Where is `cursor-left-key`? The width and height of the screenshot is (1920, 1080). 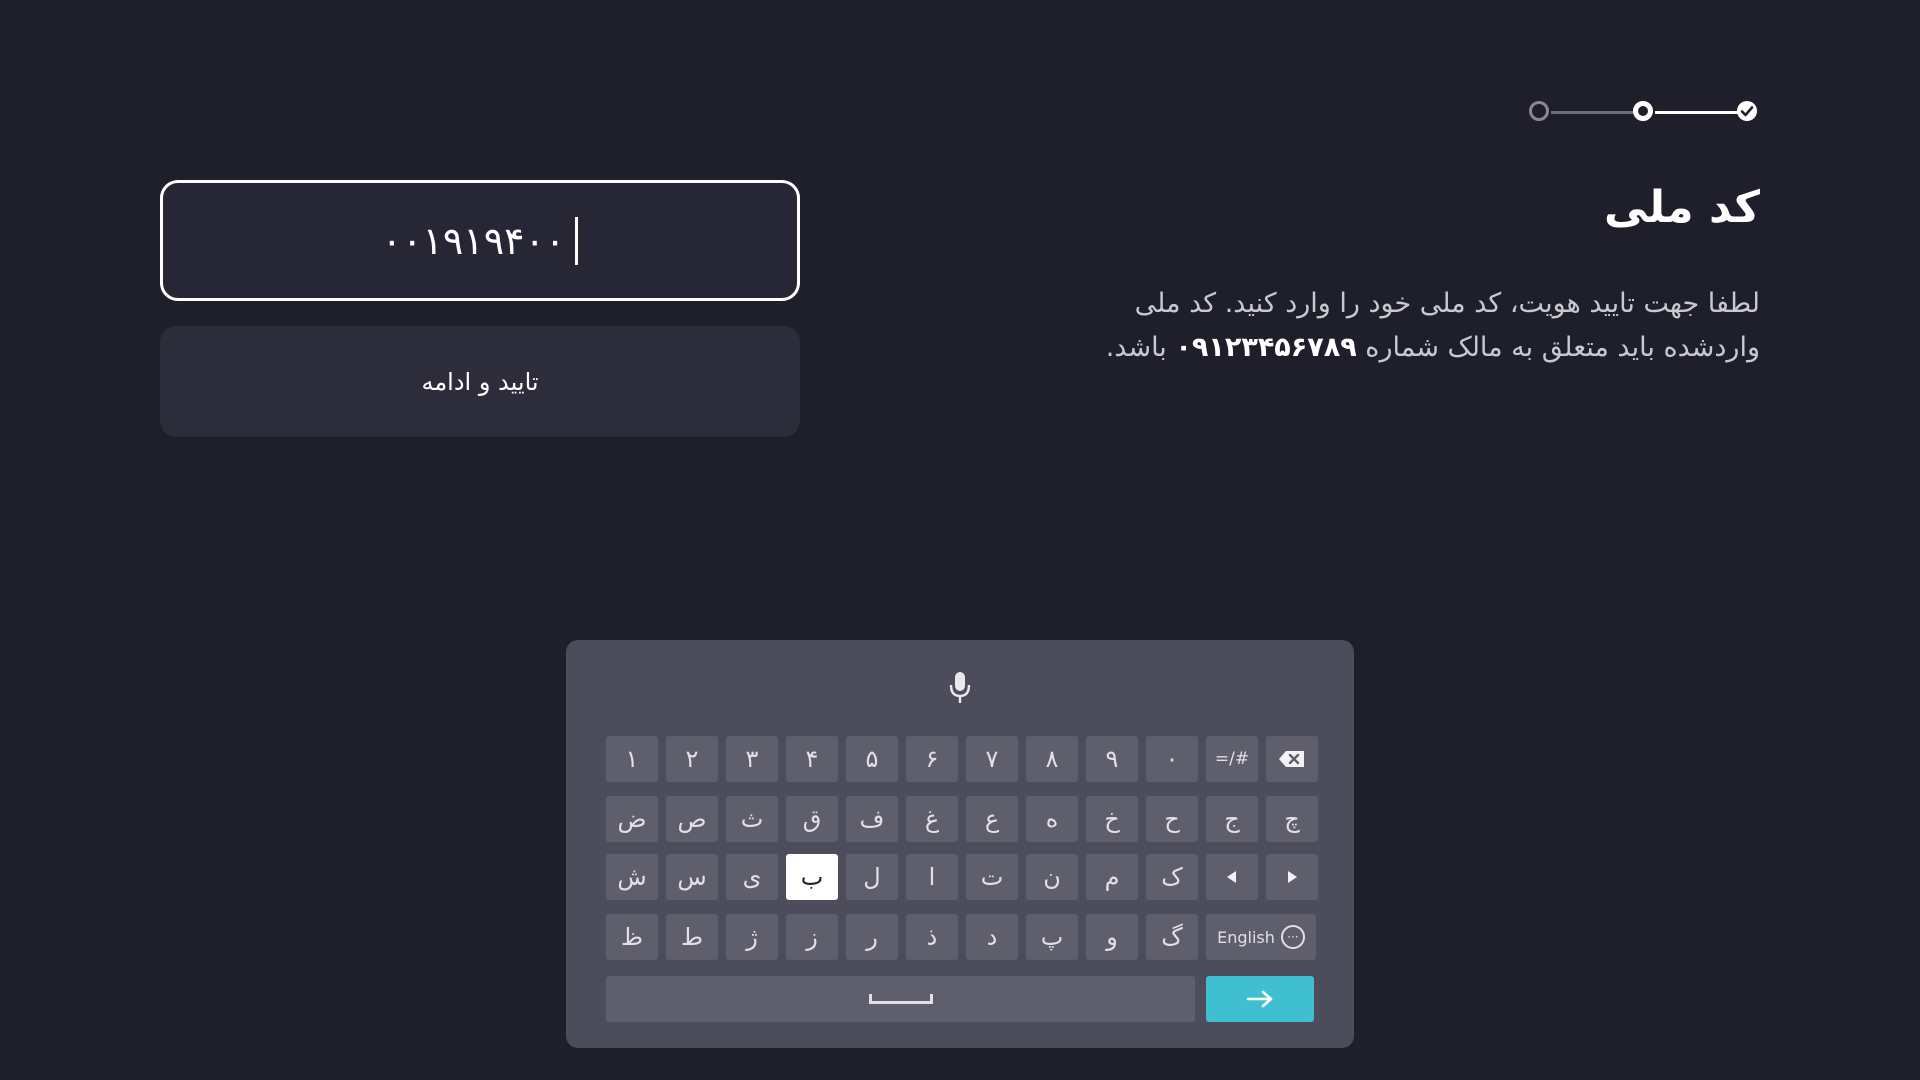
cursor-left-key is located at coordinates (1232, 877).